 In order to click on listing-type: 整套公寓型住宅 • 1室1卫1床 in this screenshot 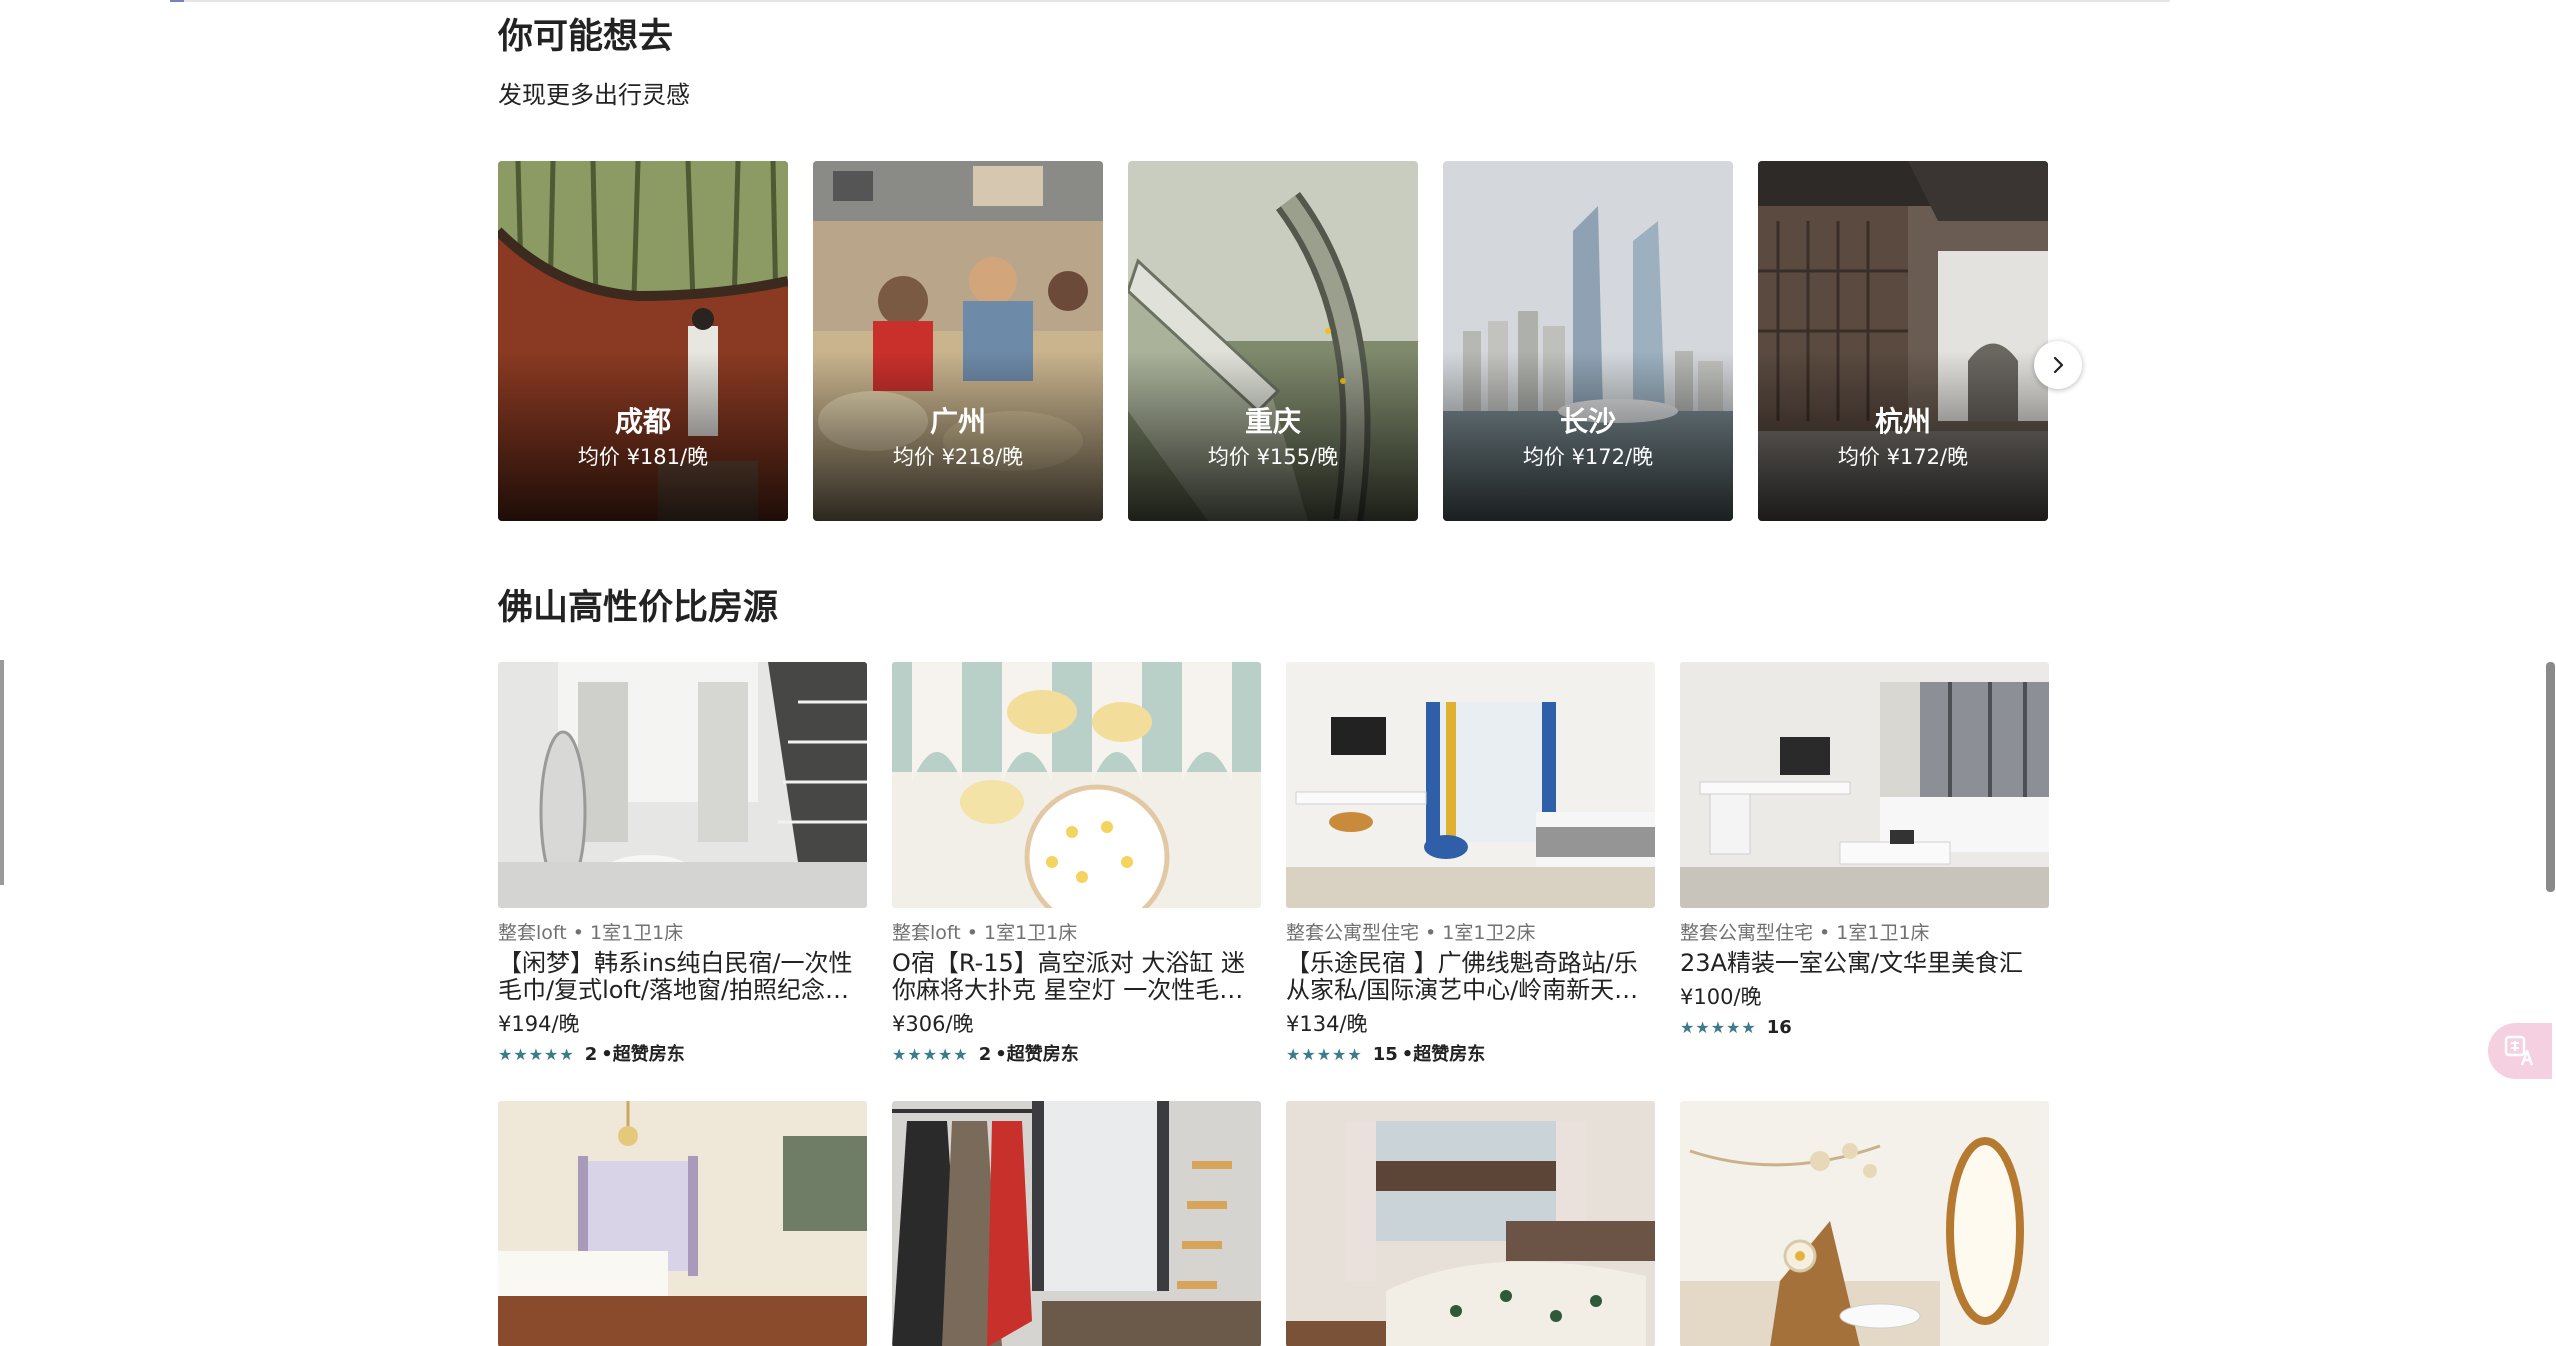, I will do `click(1805, 933)`.